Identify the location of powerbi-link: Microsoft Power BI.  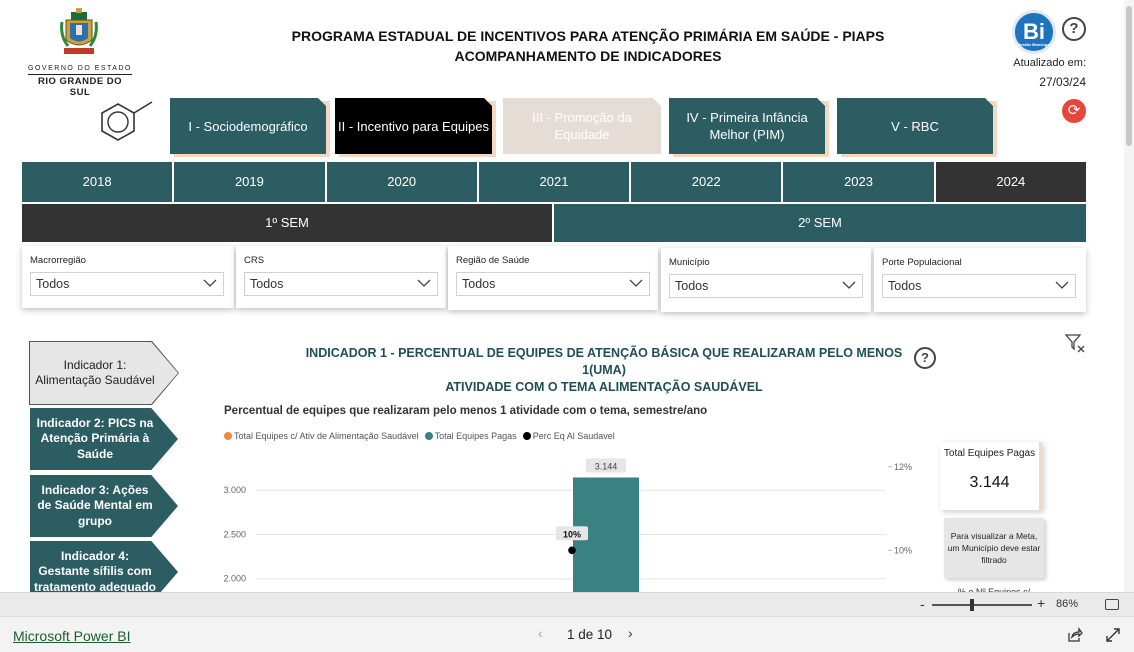
(71, 636).